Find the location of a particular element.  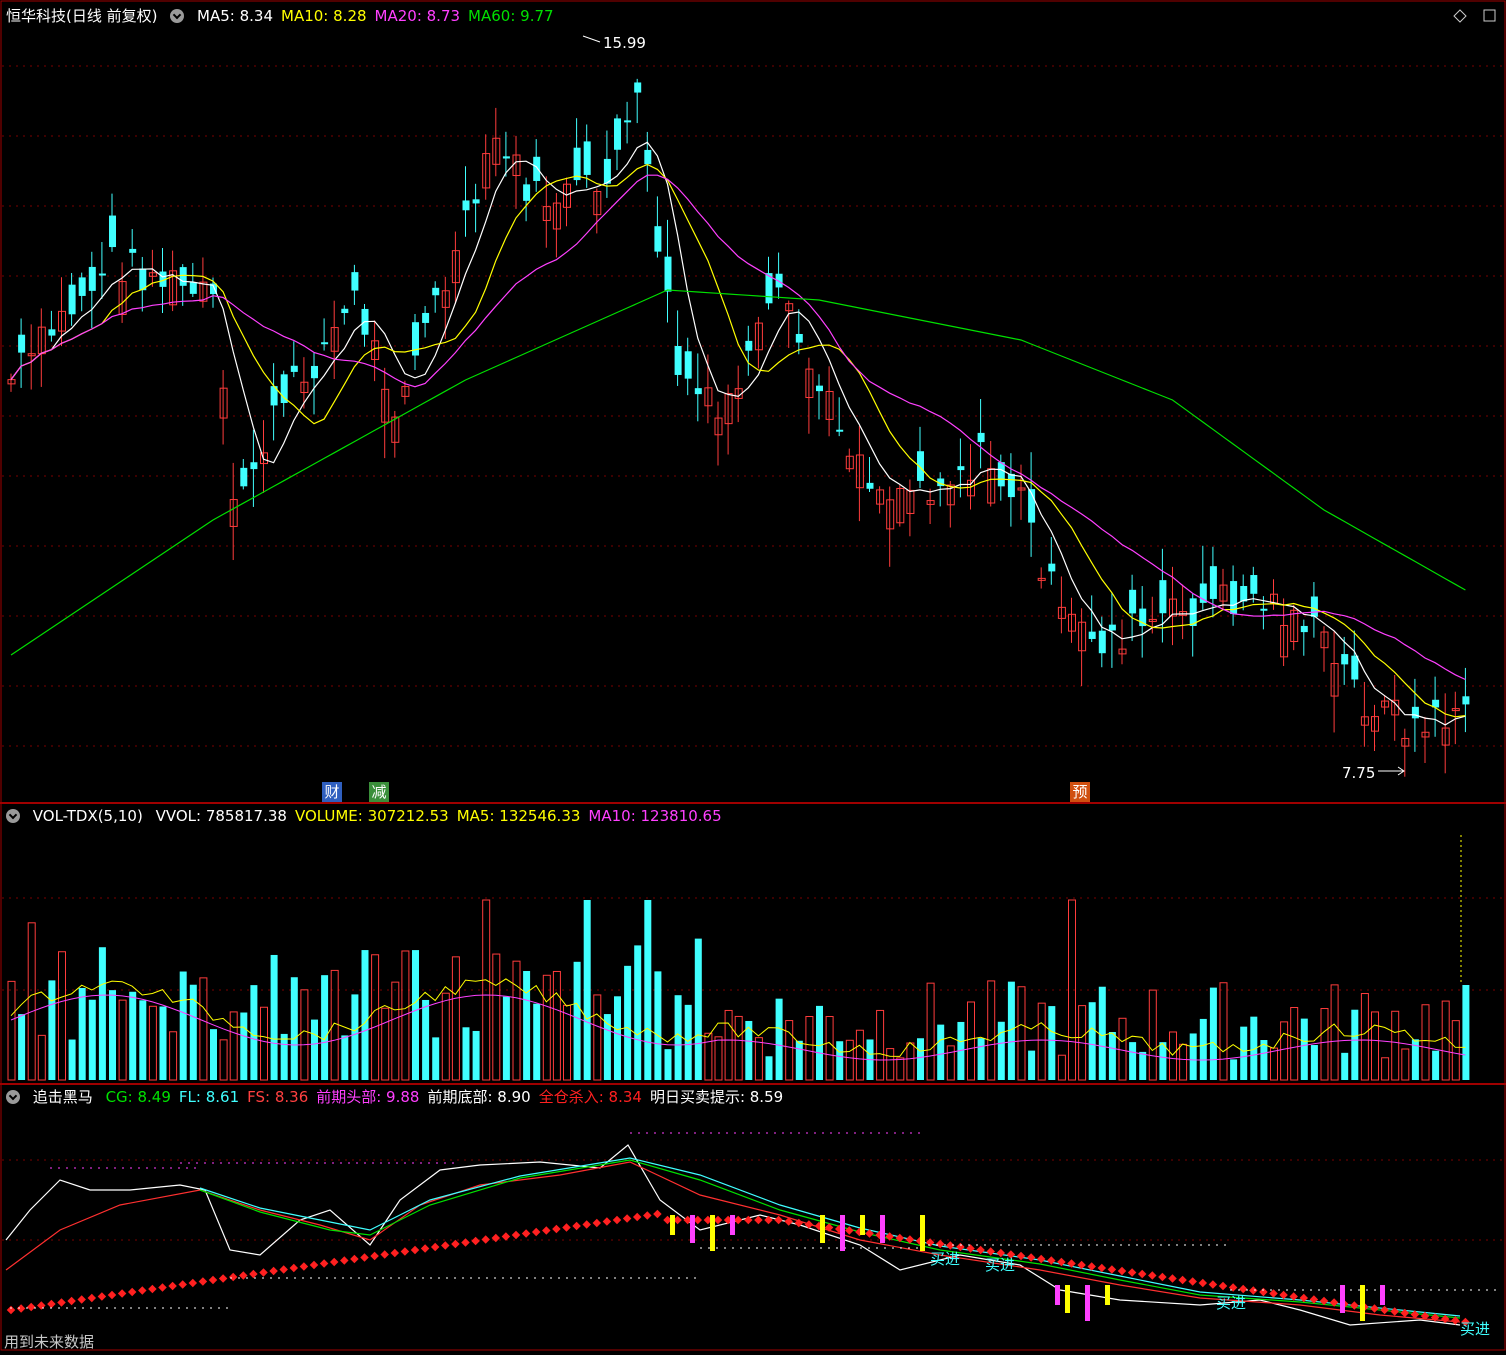

badge-forecast: 预 is located at coordinates (1080, 792).